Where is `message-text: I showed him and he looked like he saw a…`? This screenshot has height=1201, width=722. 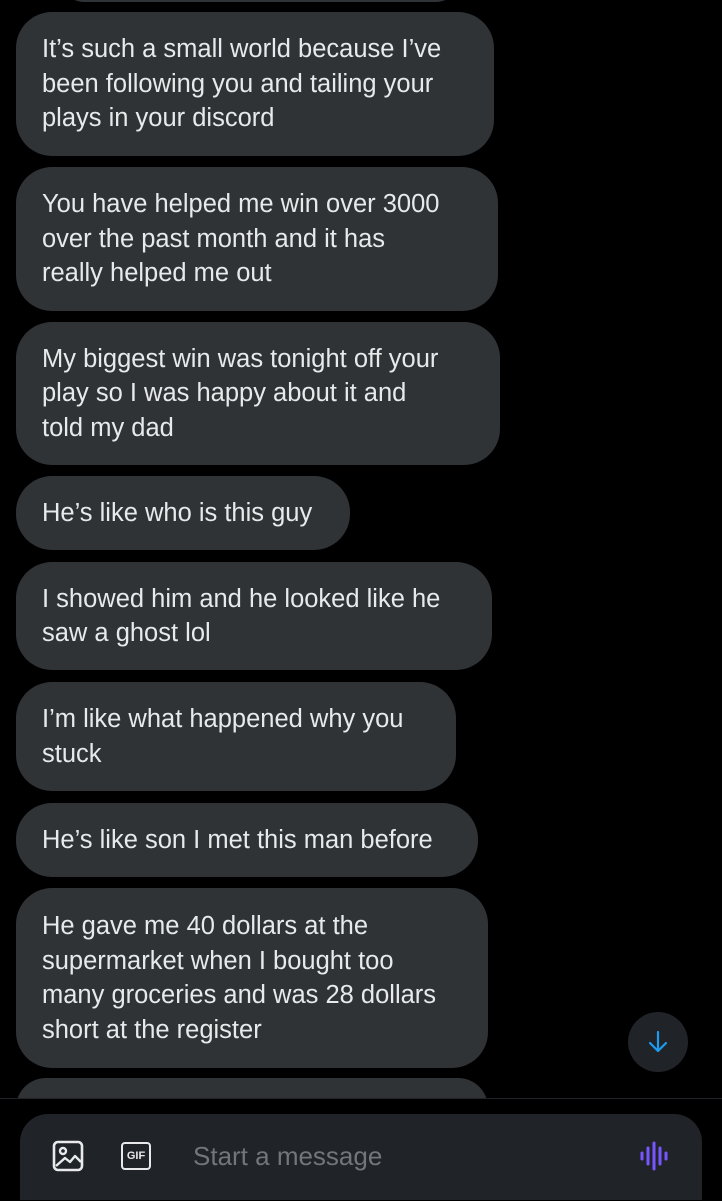
message-text: I showed him and he looked like he saw a… is located at coordinates (241, 616).